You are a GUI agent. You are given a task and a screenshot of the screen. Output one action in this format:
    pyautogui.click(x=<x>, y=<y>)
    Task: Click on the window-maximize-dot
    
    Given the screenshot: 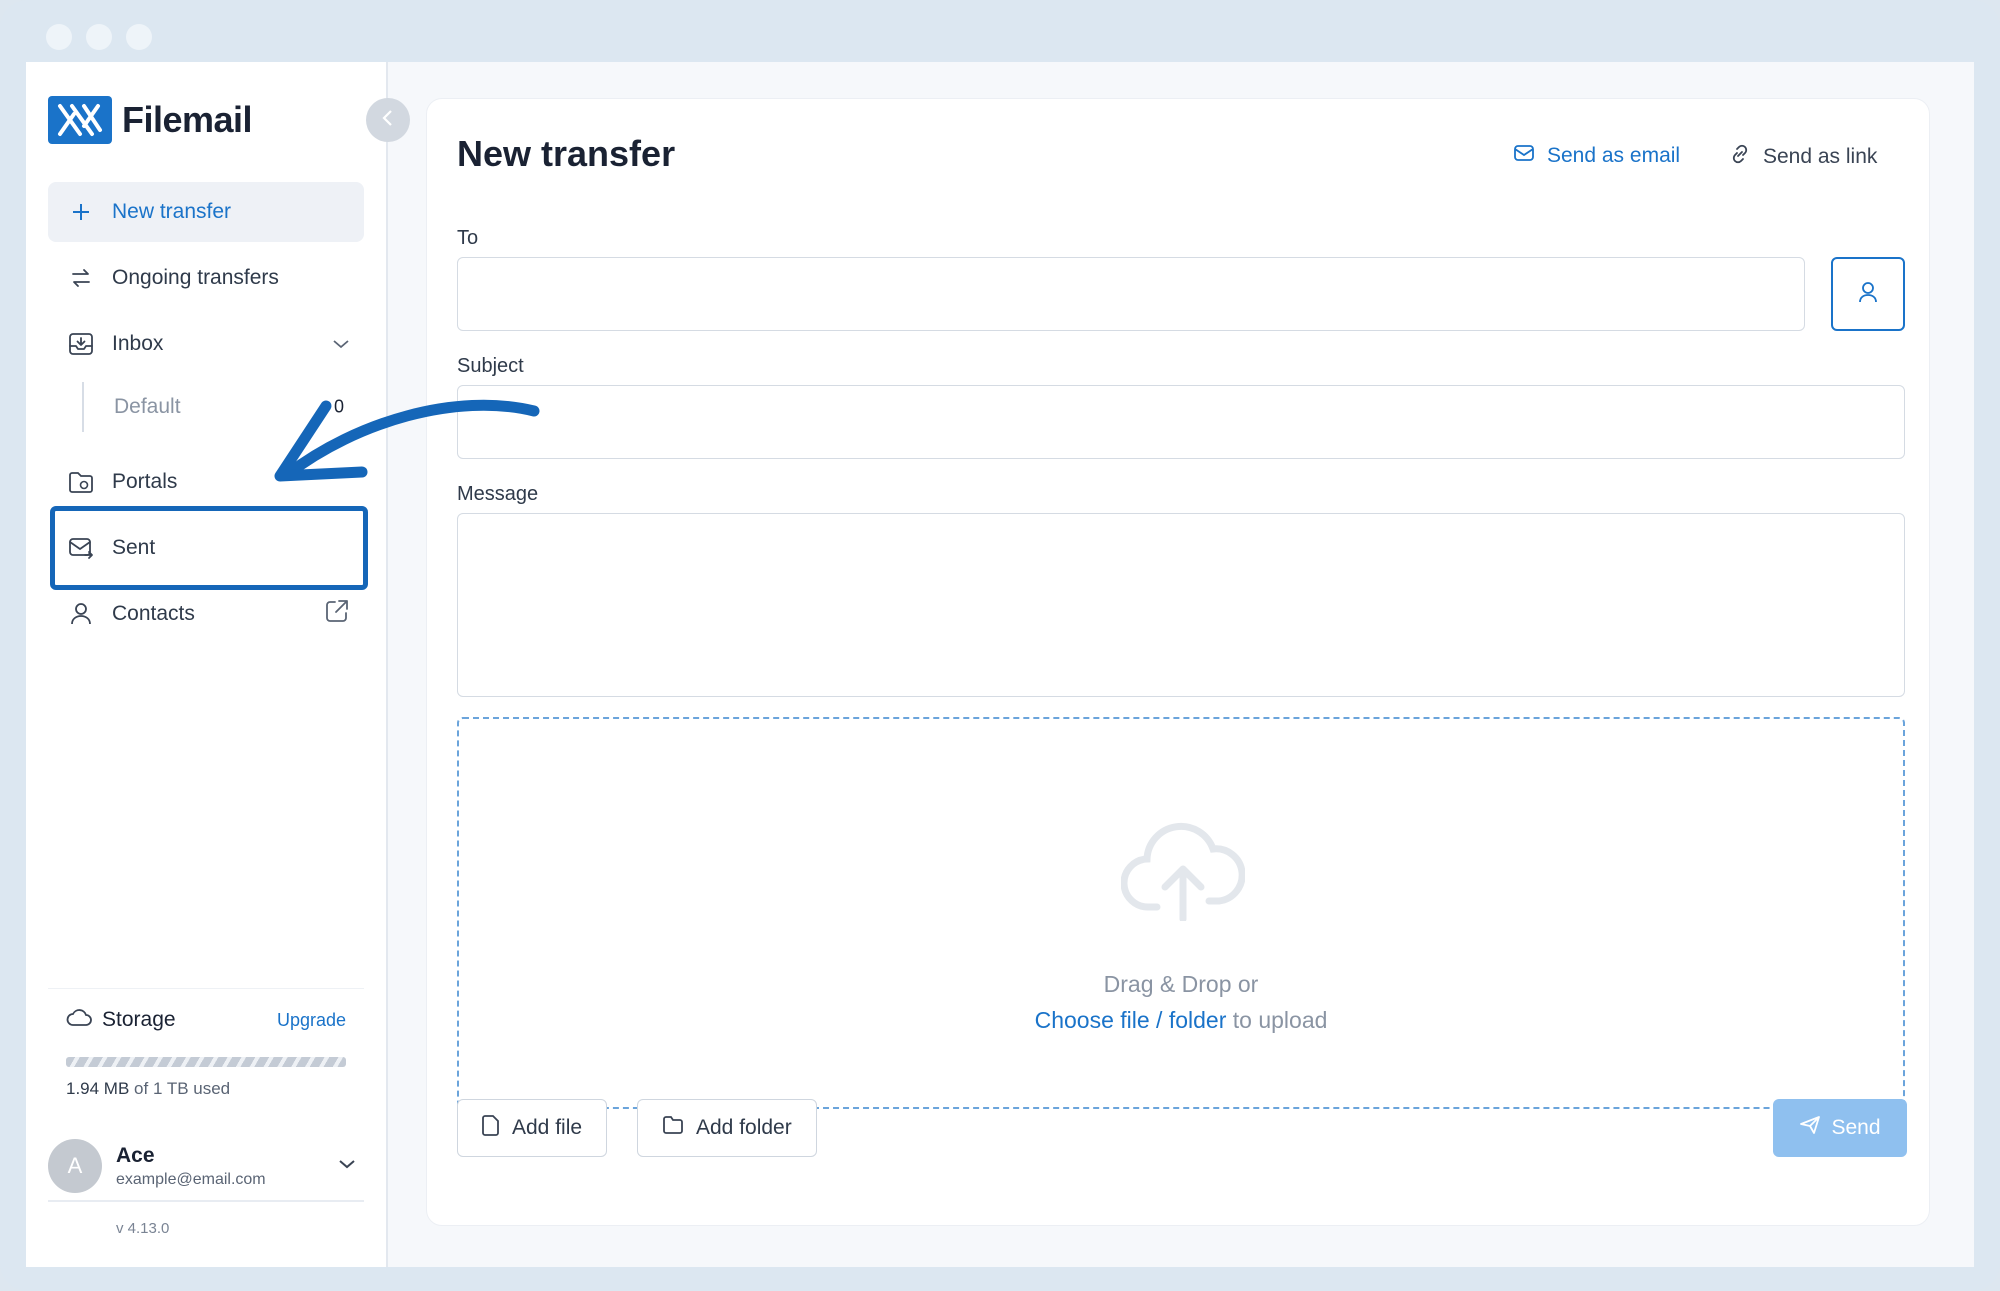 What is the action you would take?
    pyautogui.click(x=139, y=37)
    